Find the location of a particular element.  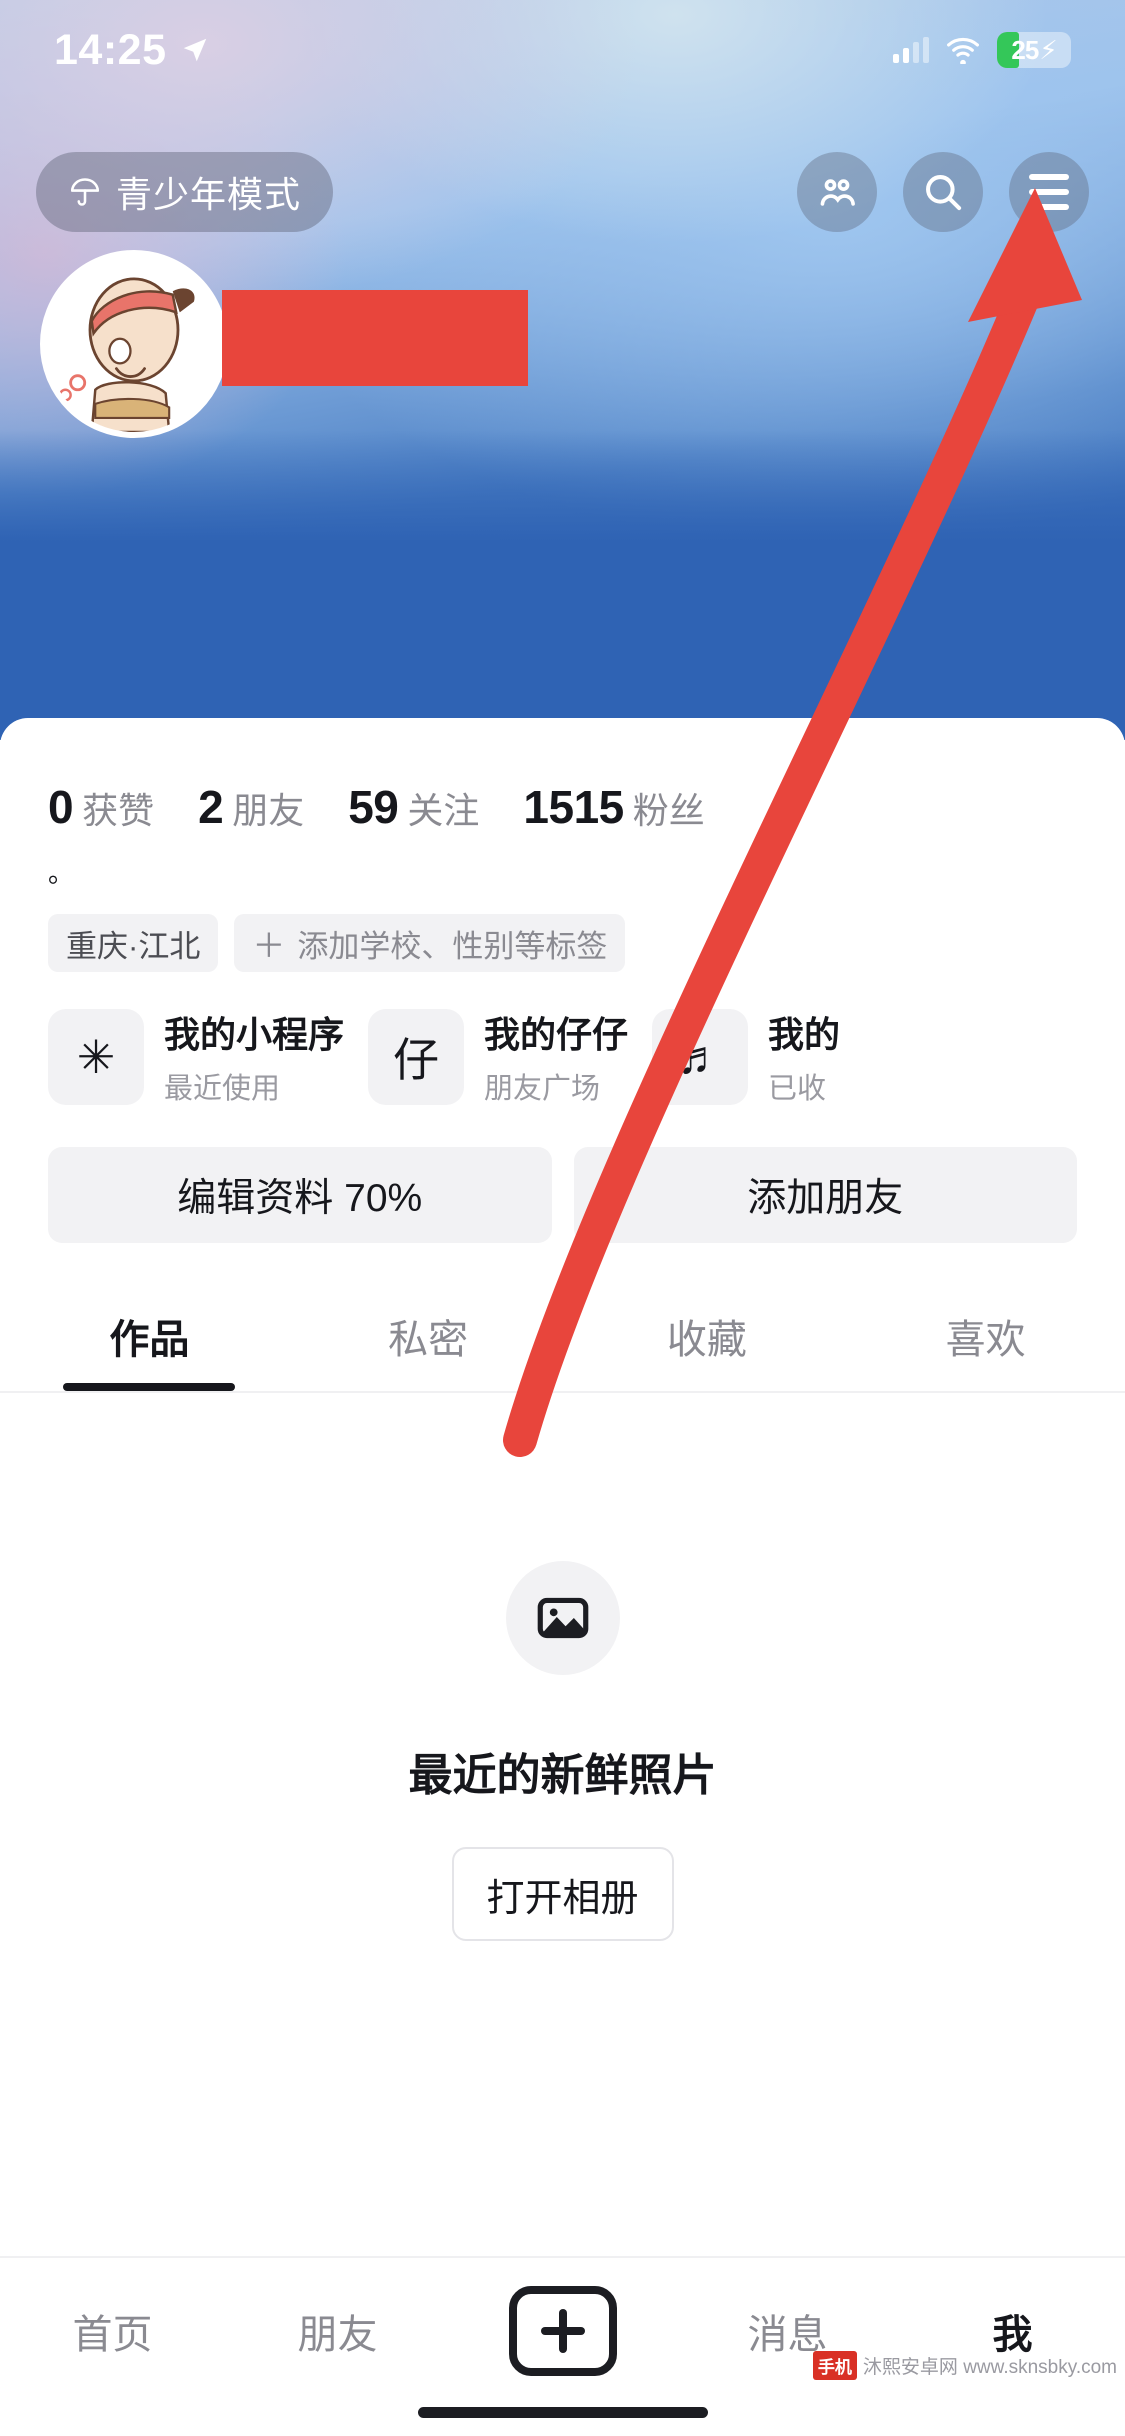

search-icon is located at coordinates (944, 193).